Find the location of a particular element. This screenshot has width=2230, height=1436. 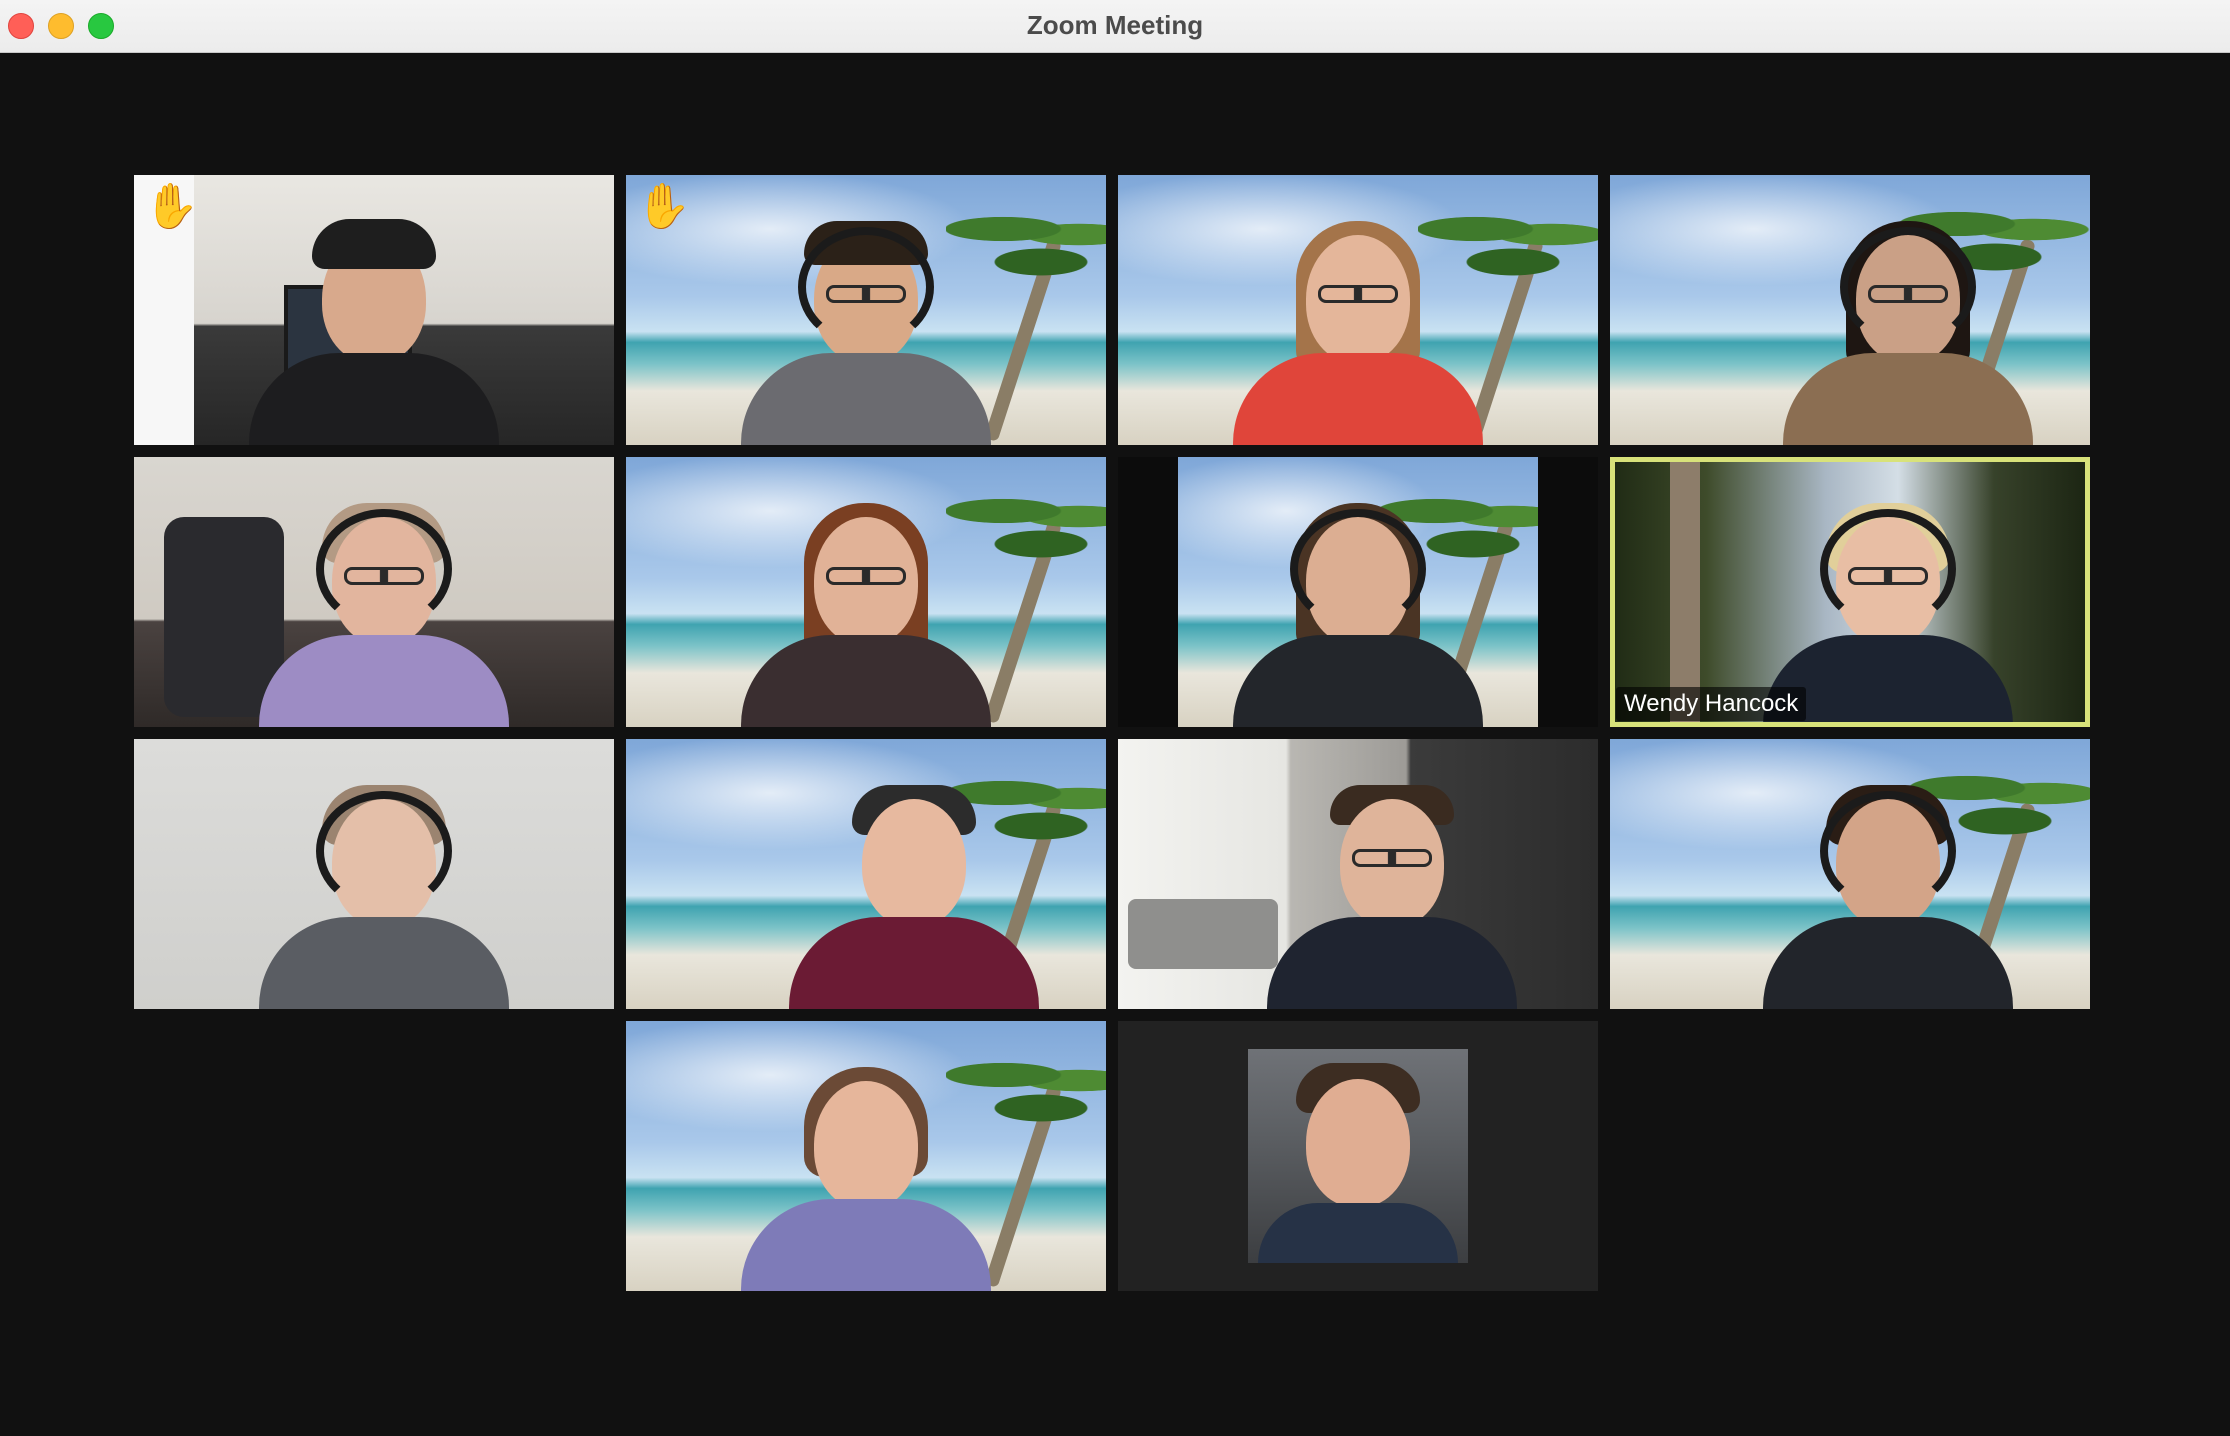

profile-photo is located at coordinates (1358, 1156).